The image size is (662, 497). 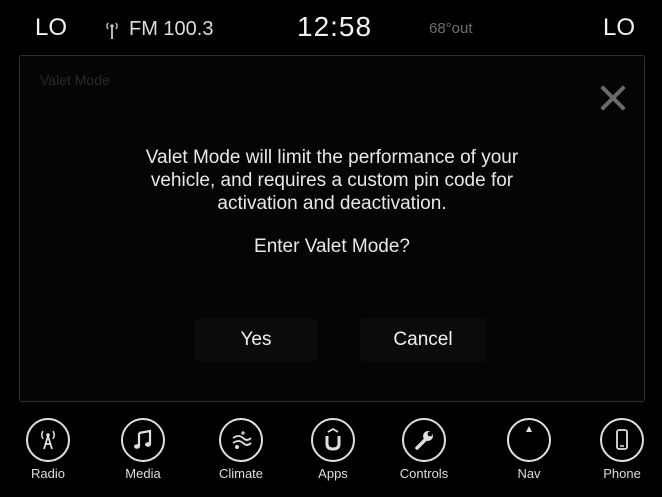 What do you see at coordinates (75, 80) in the screenshot?
I see `dialog-title: Valet Mode` at bounding box center [75, 80].